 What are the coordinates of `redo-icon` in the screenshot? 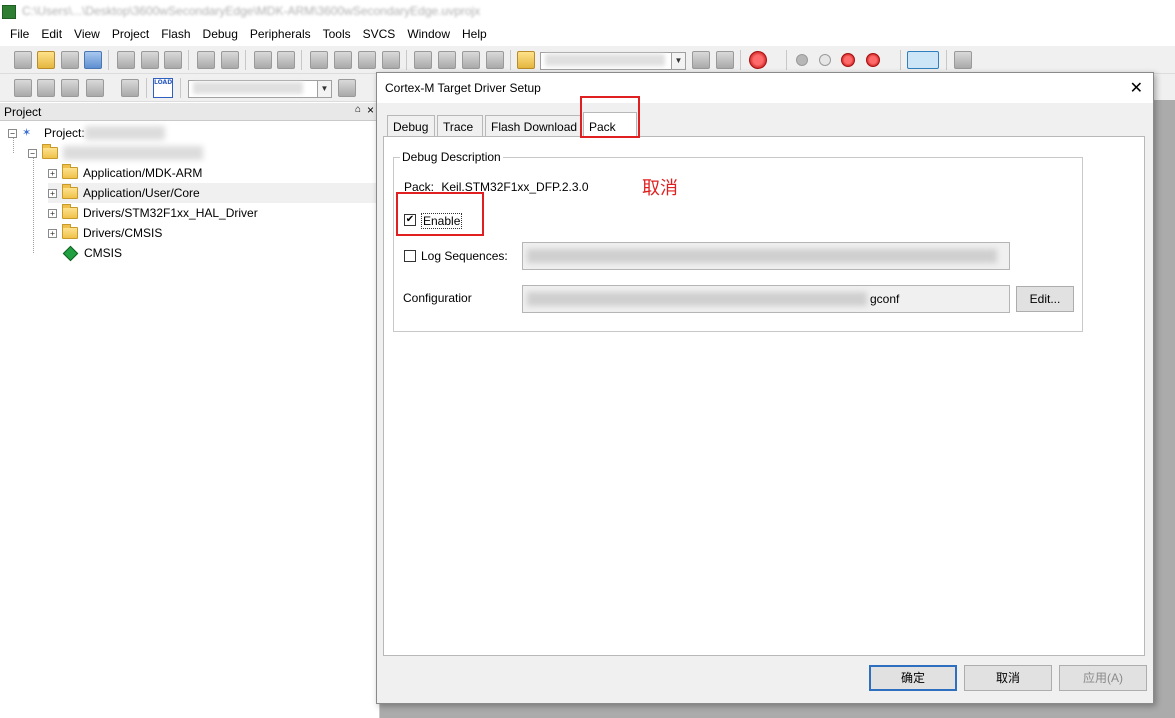 It's located at (230, 60).